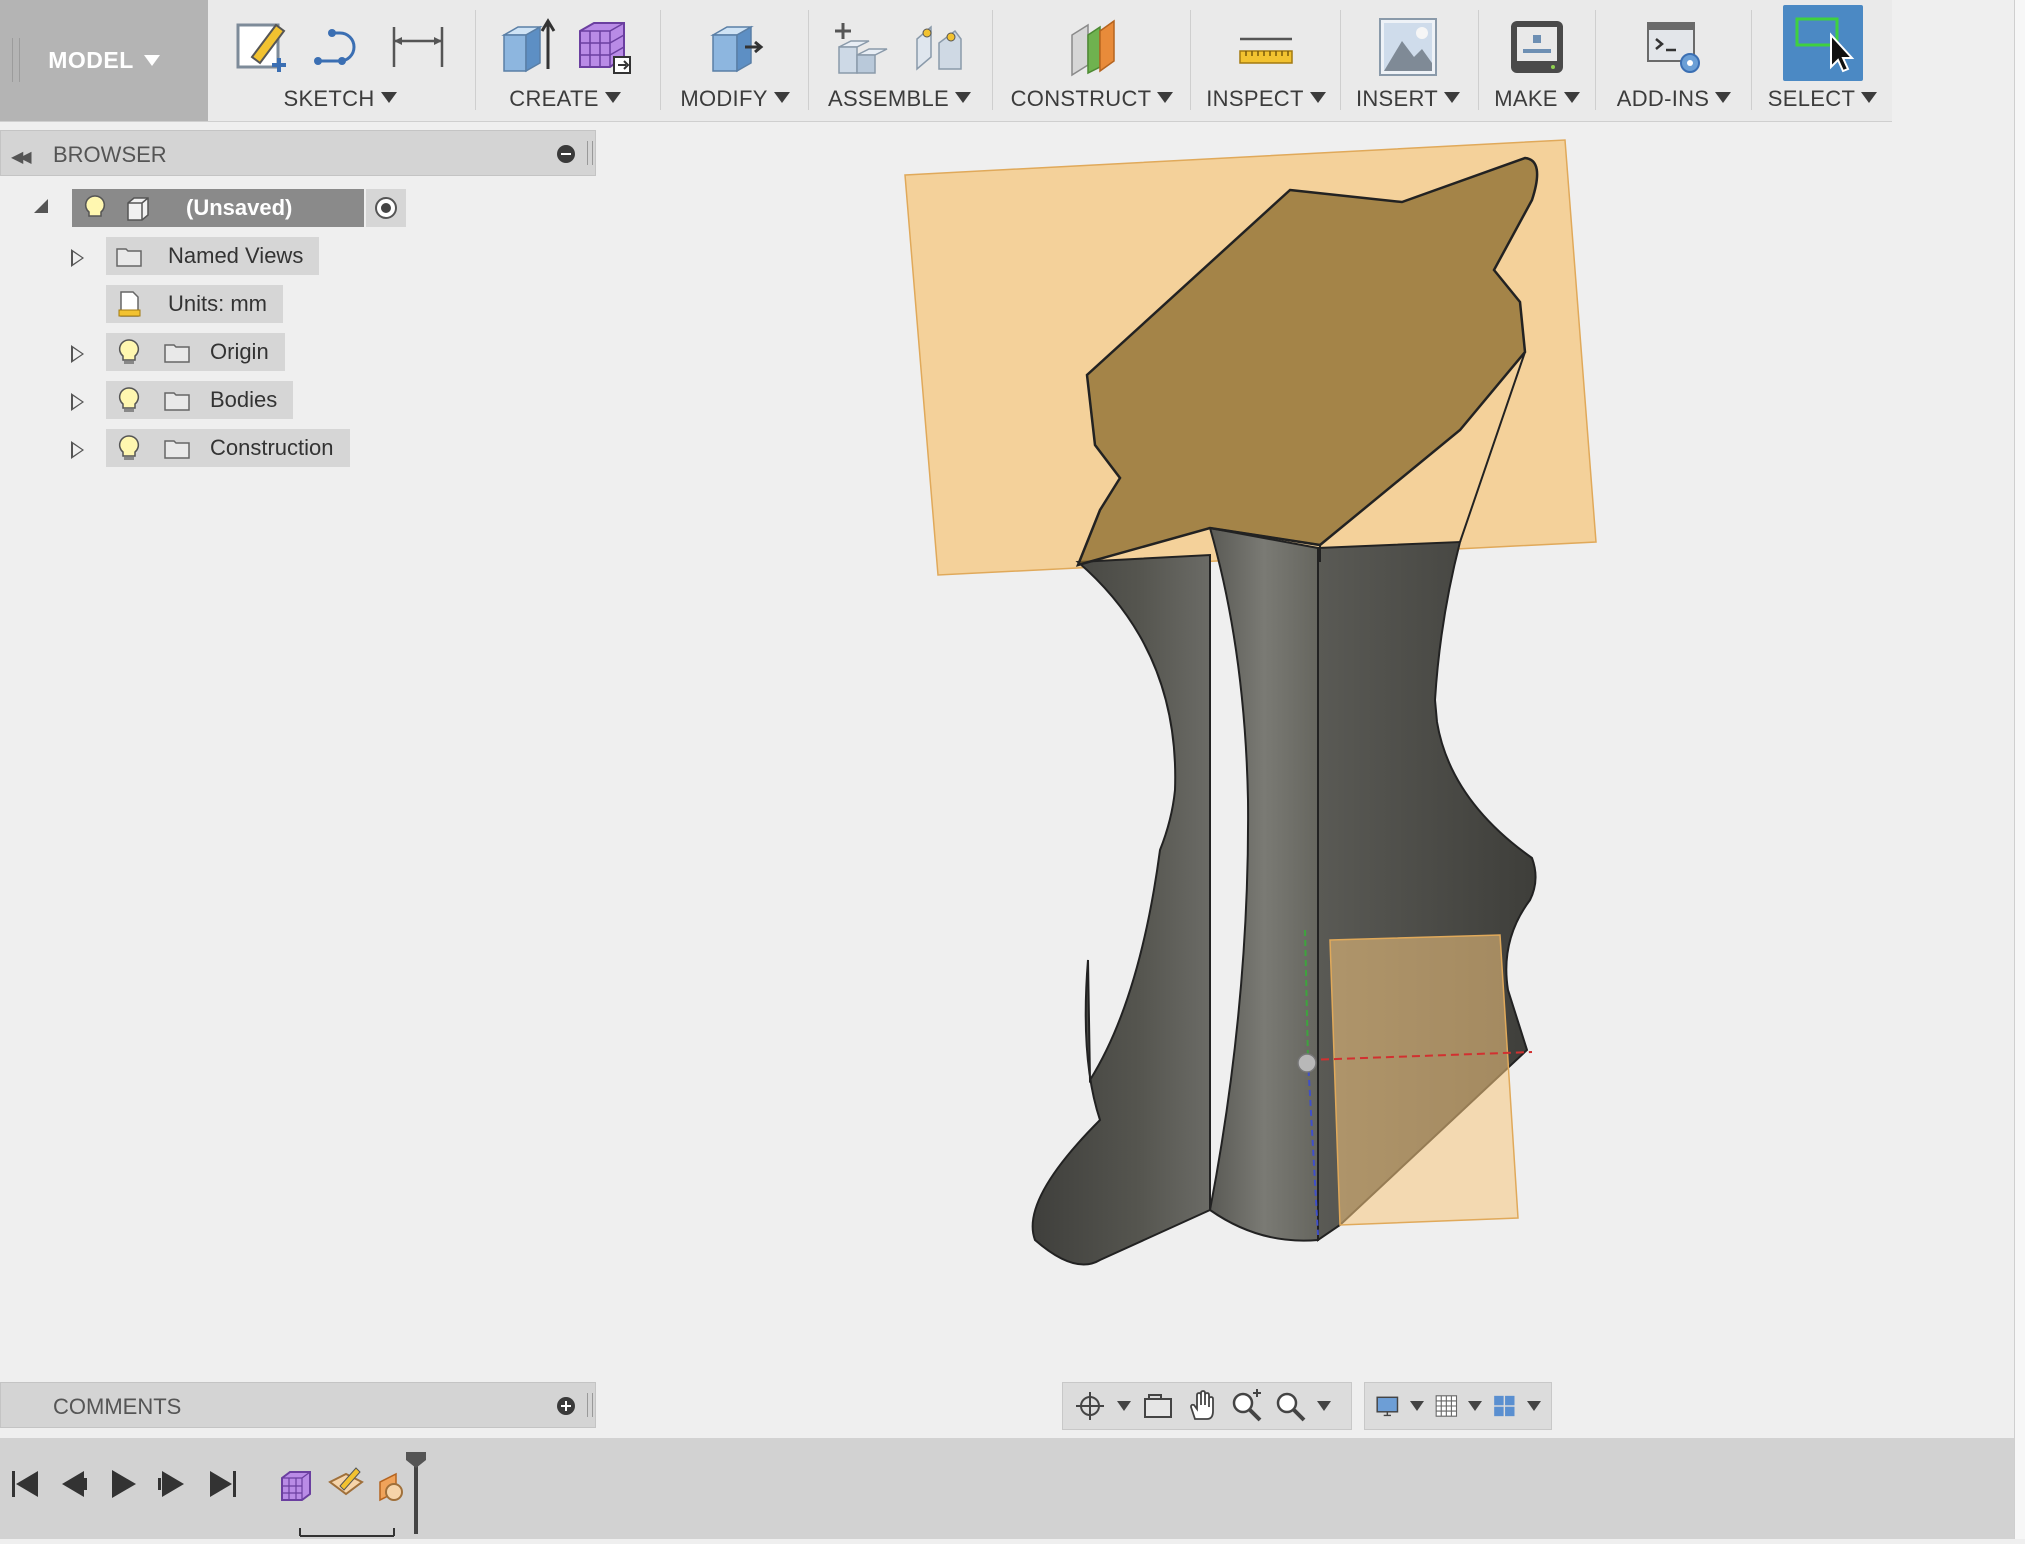 Image resolution: width=2025 pixels, height=1544 pixels. What do you see at coordinates (200, 400) in the screenshot?
I see `tree-row-bodies: Bodies` at bounding box center [200, 400].